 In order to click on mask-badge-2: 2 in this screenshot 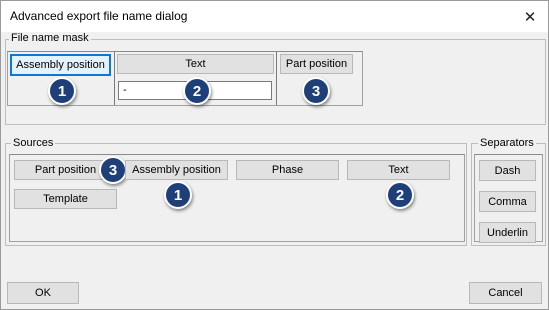, I will do `click(197, 91)`.